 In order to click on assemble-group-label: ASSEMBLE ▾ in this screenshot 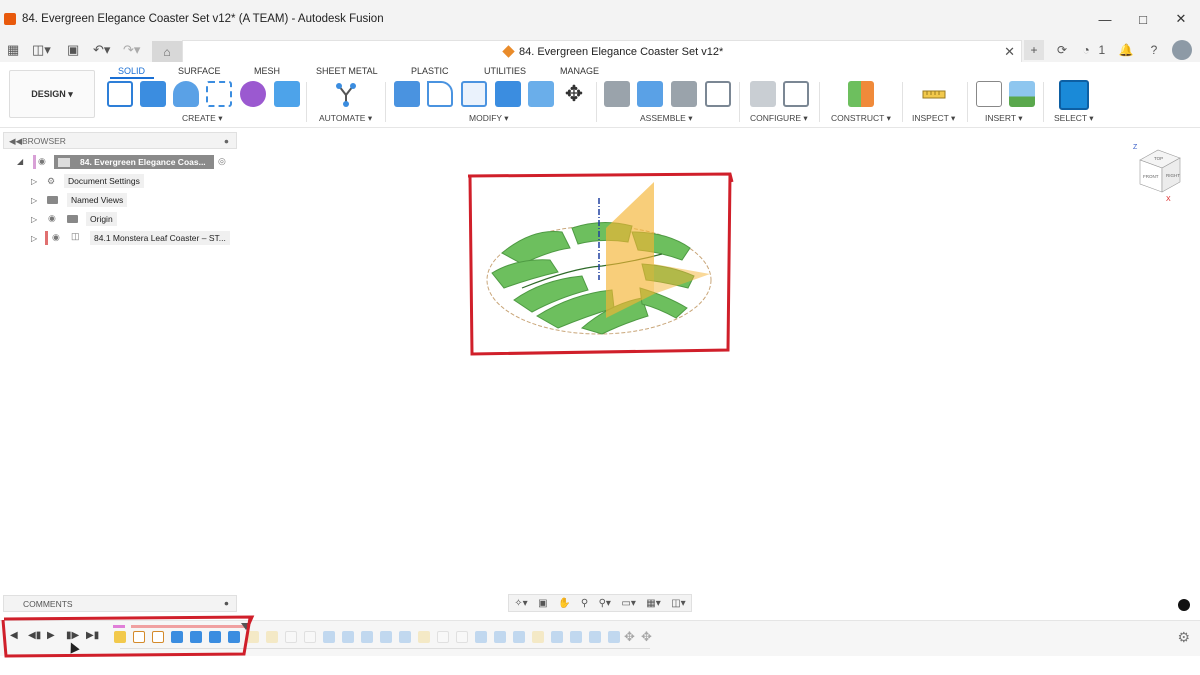, I will do `click(666, 118)`.